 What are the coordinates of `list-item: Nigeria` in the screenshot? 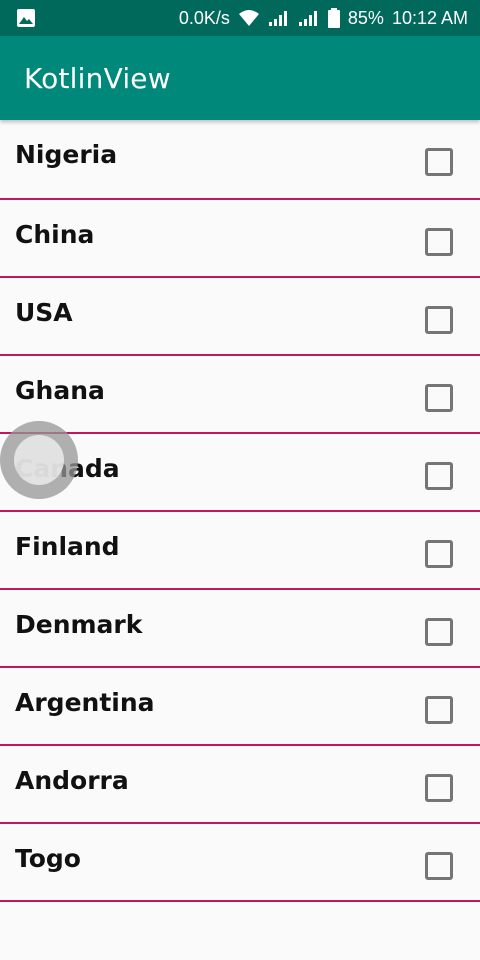 It's located at (240, 160).